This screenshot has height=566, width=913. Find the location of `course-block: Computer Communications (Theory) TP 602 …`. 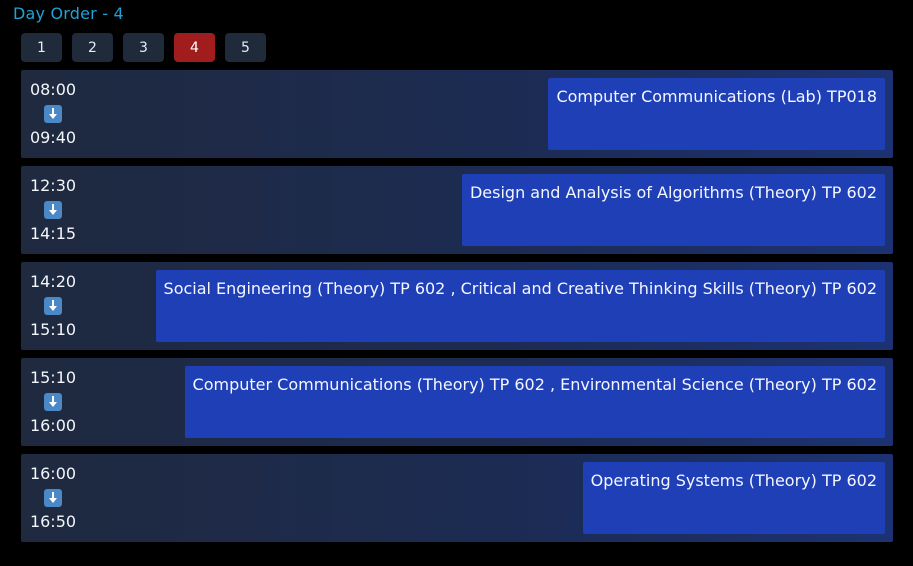

course-block: Computer Communications (Theory) TP 602 … is located at coordinates (534, 402).